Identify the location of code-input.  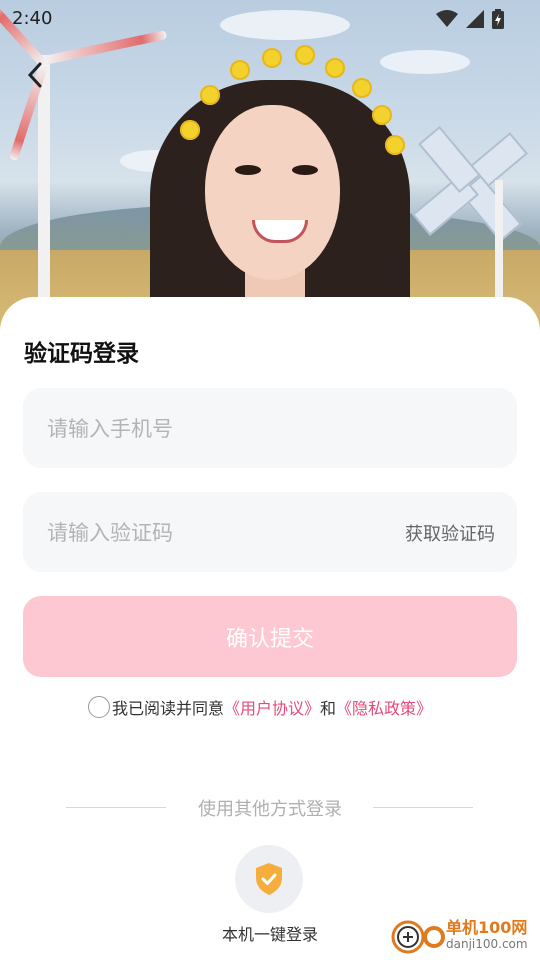
(212, 533).